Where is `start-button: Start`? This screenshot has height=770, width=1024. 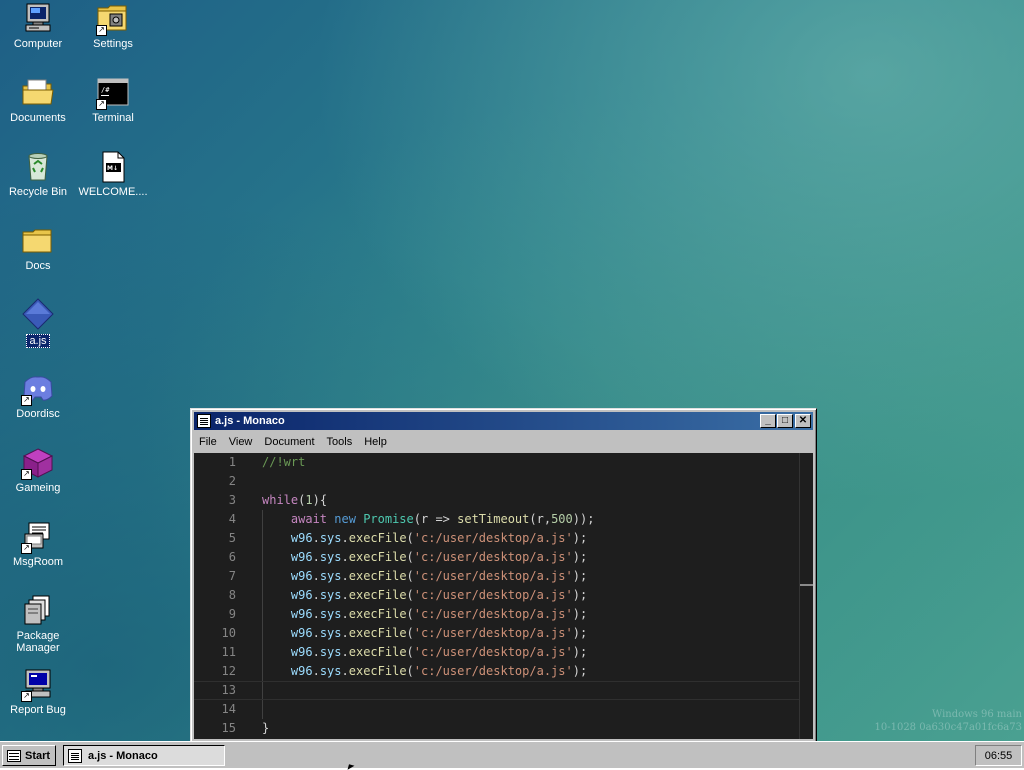 start-button: Start is located at coordinates (29, 755).